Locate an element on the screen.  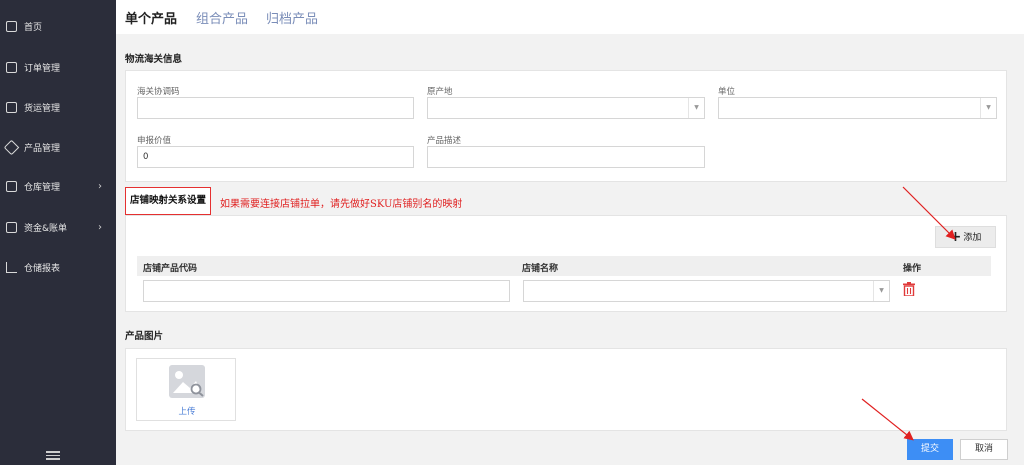
sidebar-item-home: 首页 is located at coordinates (58, 26).